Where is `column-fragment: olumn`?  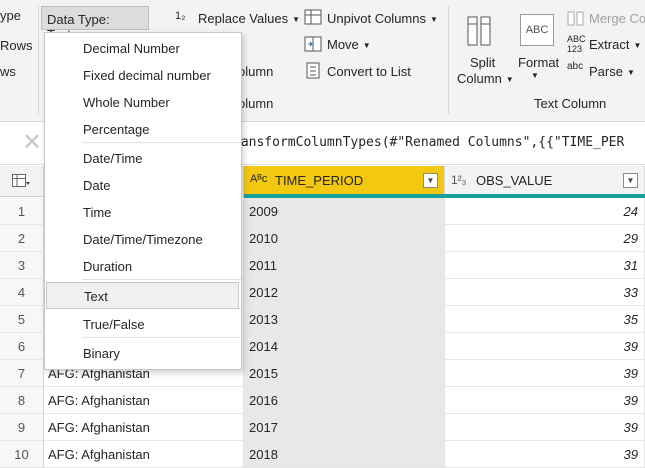
column-fragment: olumn is located at coordinates (255, 71).